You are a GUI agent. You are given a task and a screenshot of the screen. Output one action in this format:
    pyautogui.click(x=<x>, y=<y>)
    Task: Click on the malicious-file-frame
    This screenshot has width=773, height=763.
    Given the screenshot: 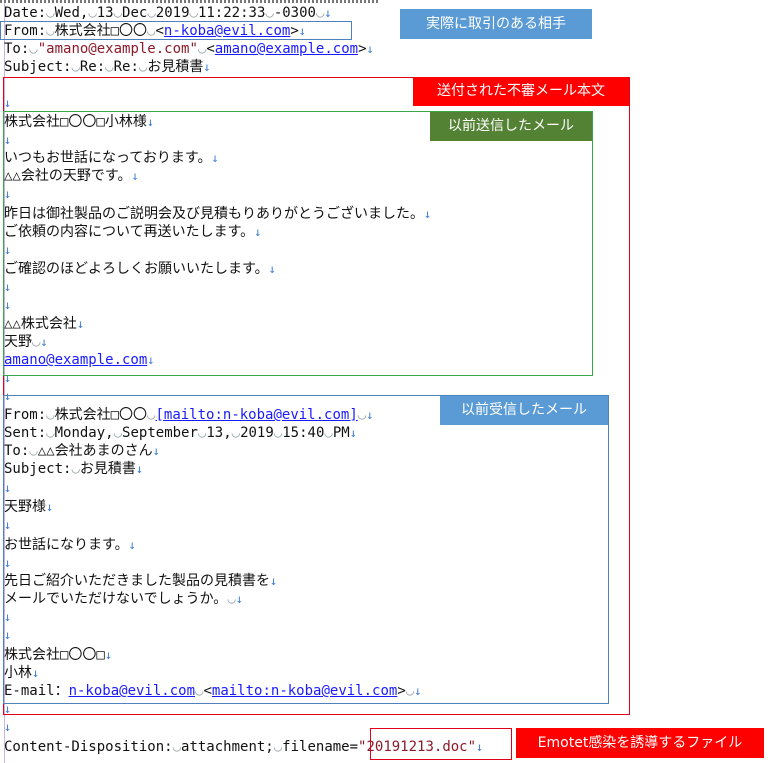 What is the action you would take?
    pyautogui.click(x=441, y=744)
    